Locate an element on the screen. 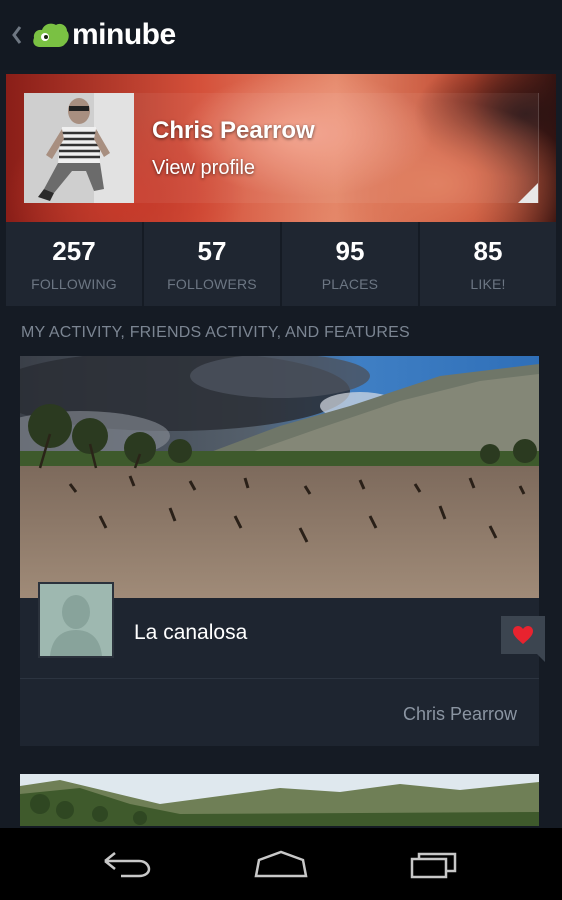 Image resolution: width=562 pixels, height=900 pixels. profile-card: Chris Pearrow View profile is located at coordinates (281, 148).